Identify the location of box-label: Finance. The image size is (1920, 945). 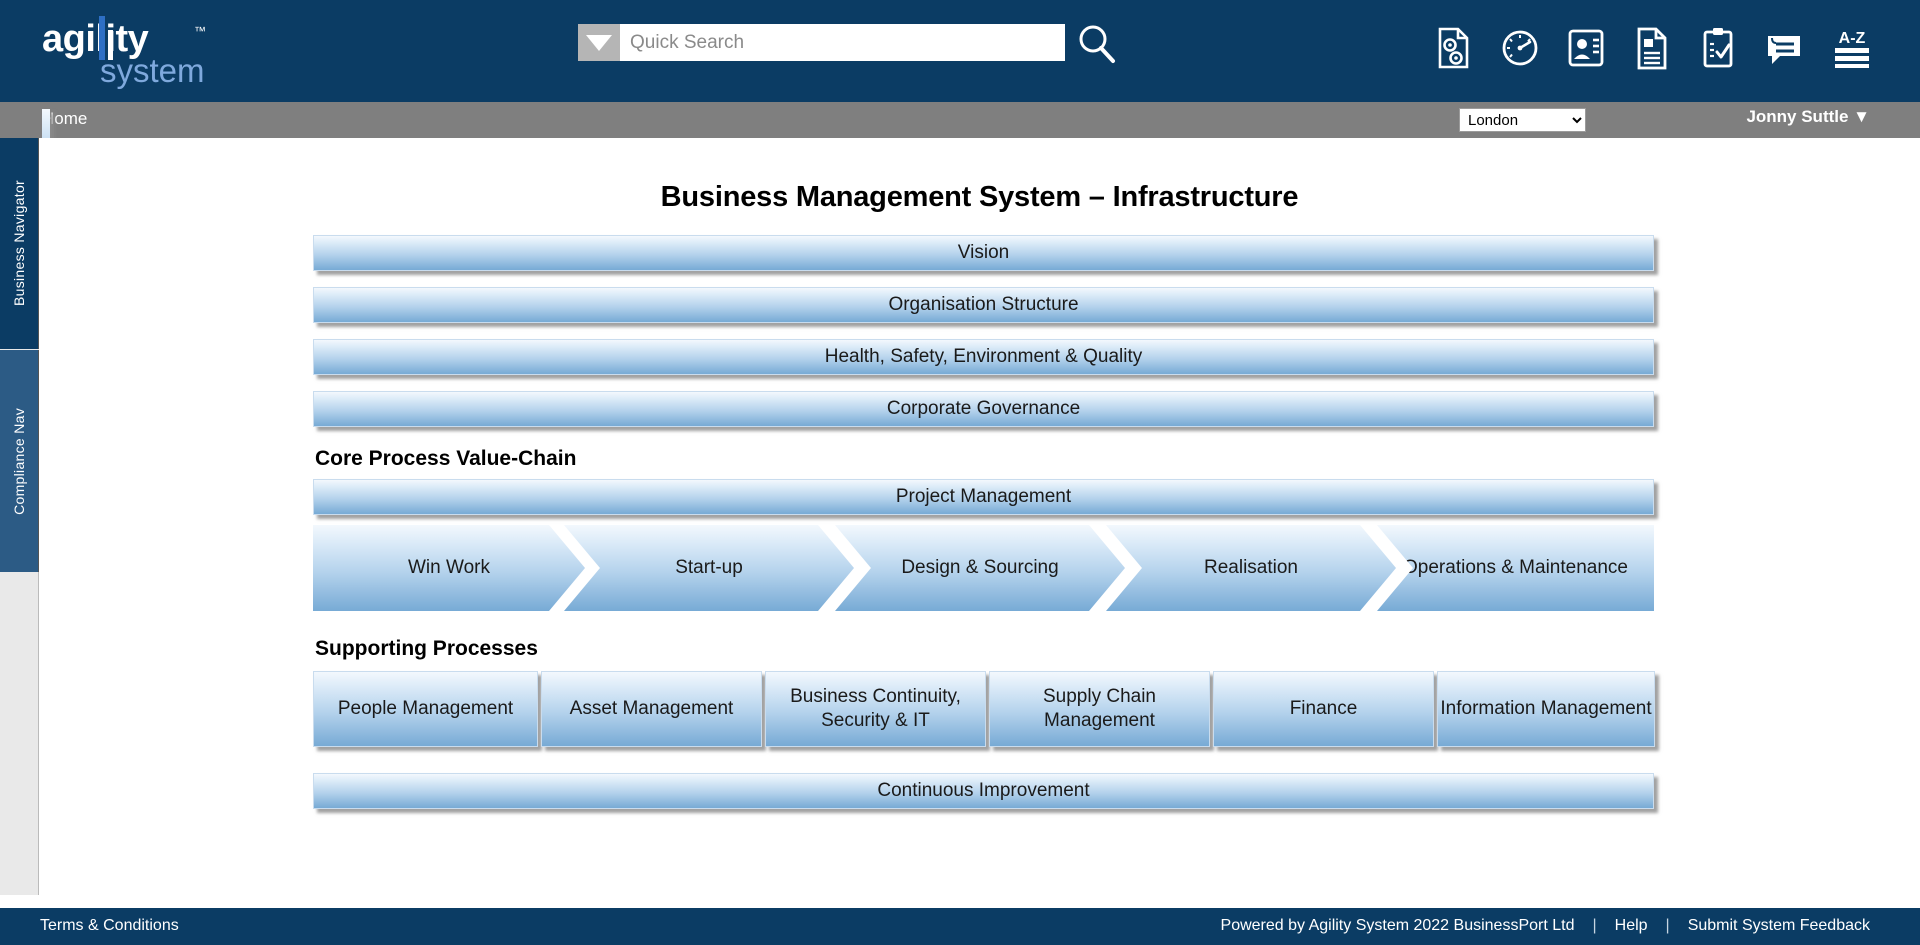
(1323, 709).